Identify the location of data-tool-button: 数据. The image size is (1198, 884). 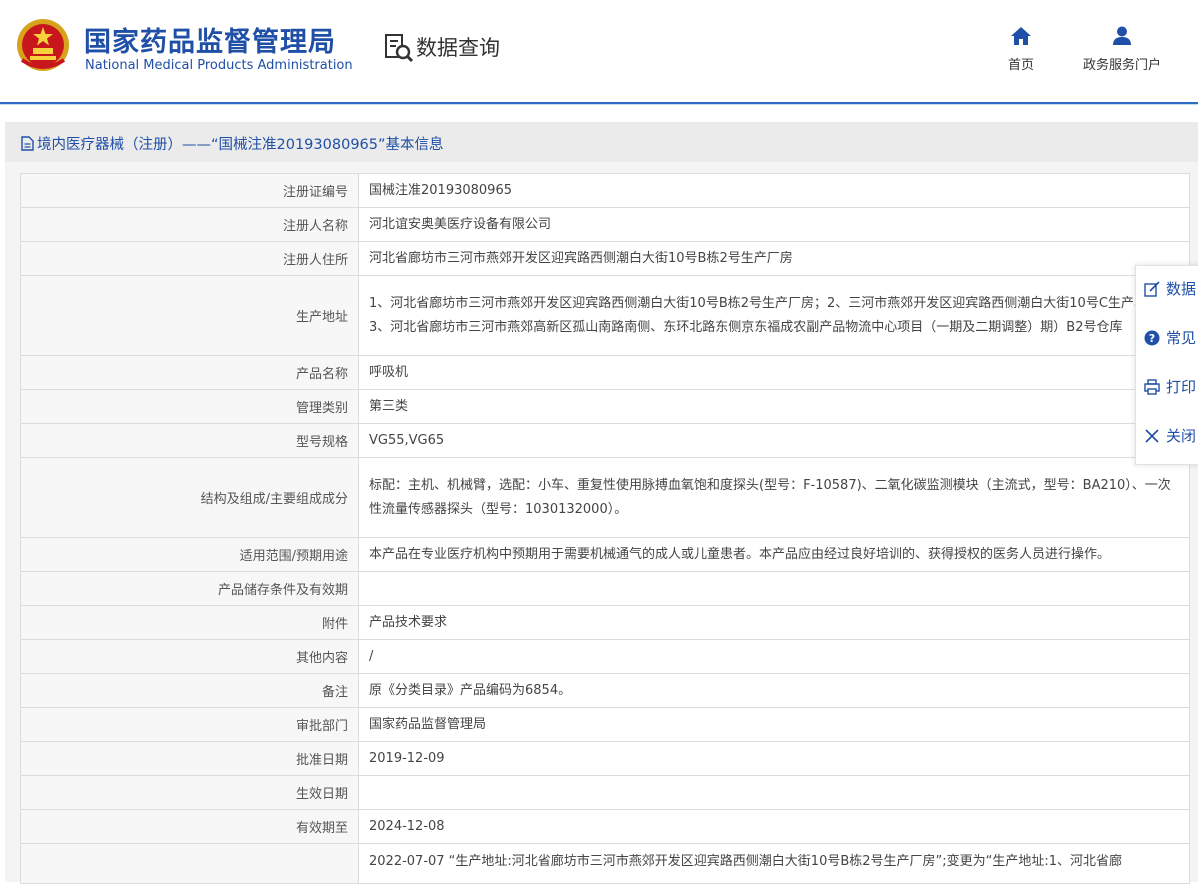
(1170, 290).